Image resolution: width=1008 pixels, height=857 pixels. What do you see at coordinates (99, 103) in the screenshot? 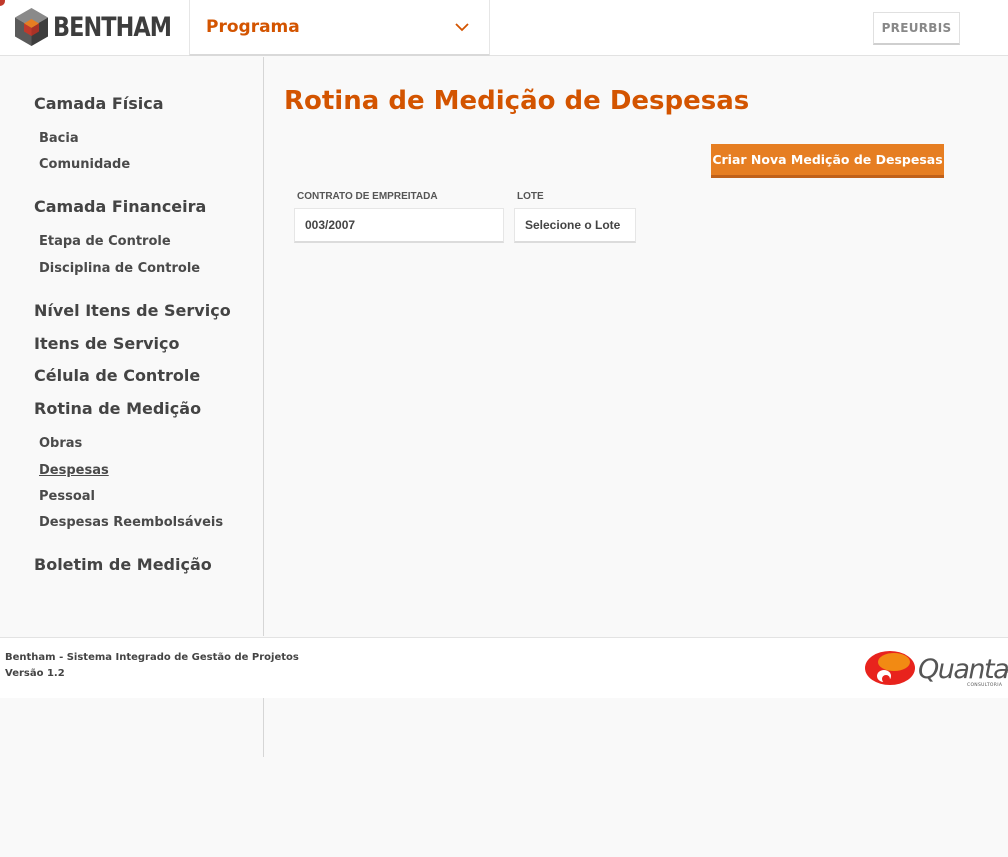
I see `sidebar-item-camada-fisica: Camada Física` at bounding box center [99, 103].